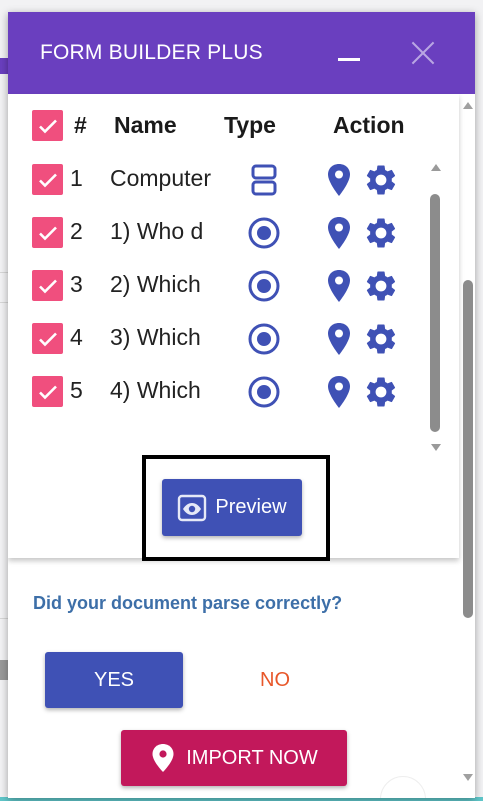 The height and width of the screenshot is (801, 483). Describe the element at coordinates (232, 190) in the screenshot. I see `table-row: 1 Computer` at that location.